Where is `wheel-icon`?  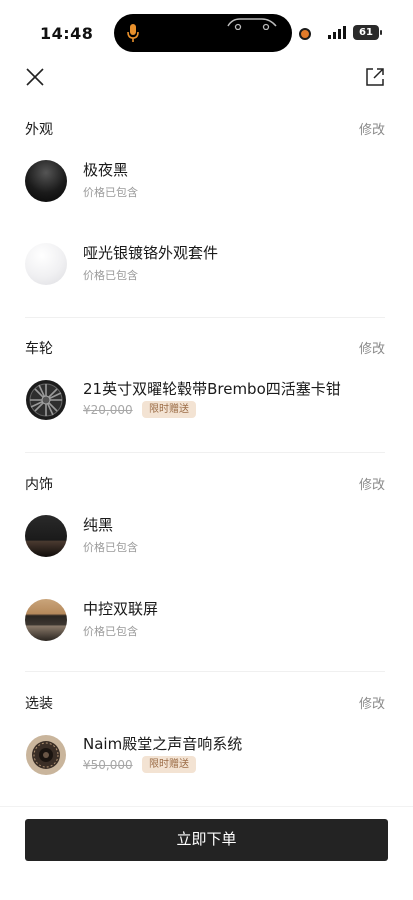
wheel-icon is located at coordinates (46, 400).